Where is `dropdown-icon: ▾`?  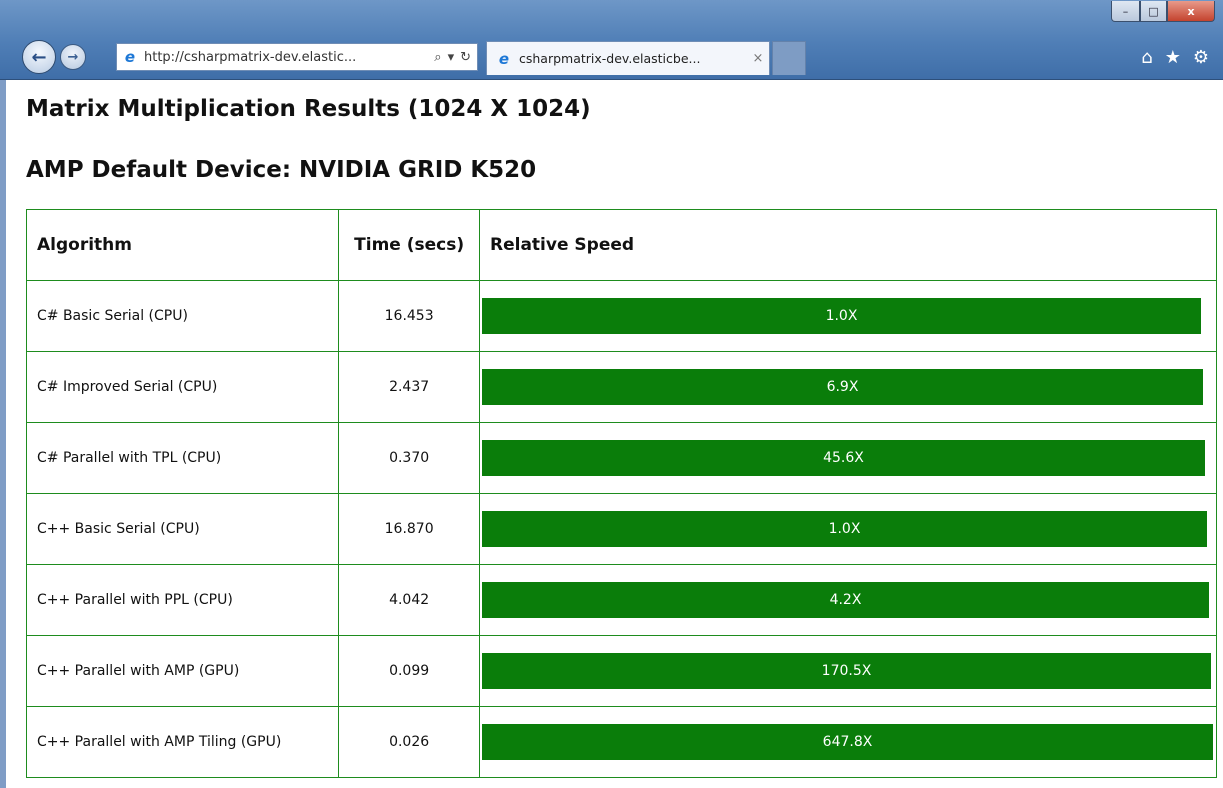
dropdown-icon: ▾ is located at coordinates (451, 57).